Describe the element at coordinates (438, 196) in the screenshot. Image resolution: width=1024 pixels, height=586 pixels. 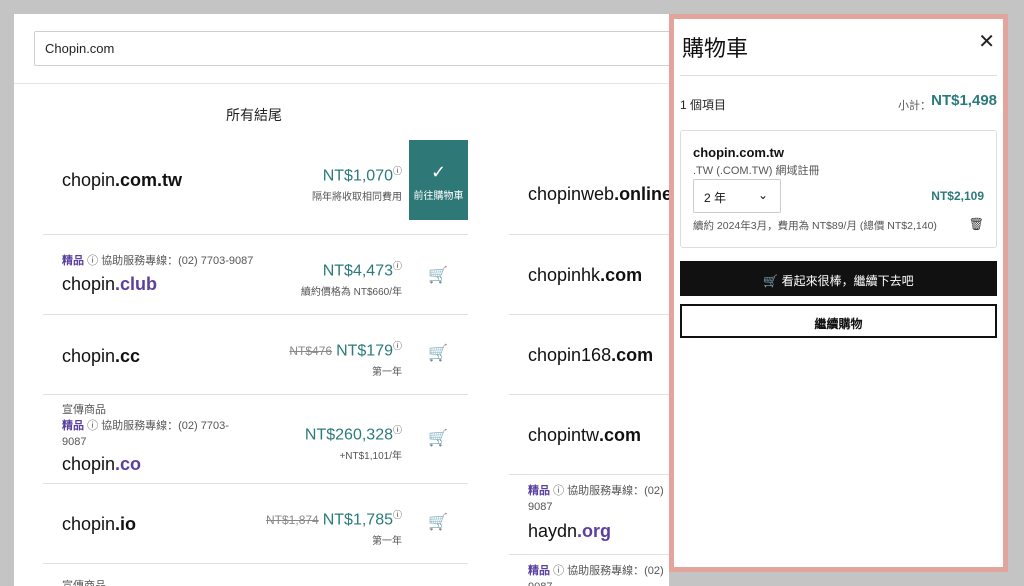
I see `go-to-cart-label: 前往購物車` at that location.